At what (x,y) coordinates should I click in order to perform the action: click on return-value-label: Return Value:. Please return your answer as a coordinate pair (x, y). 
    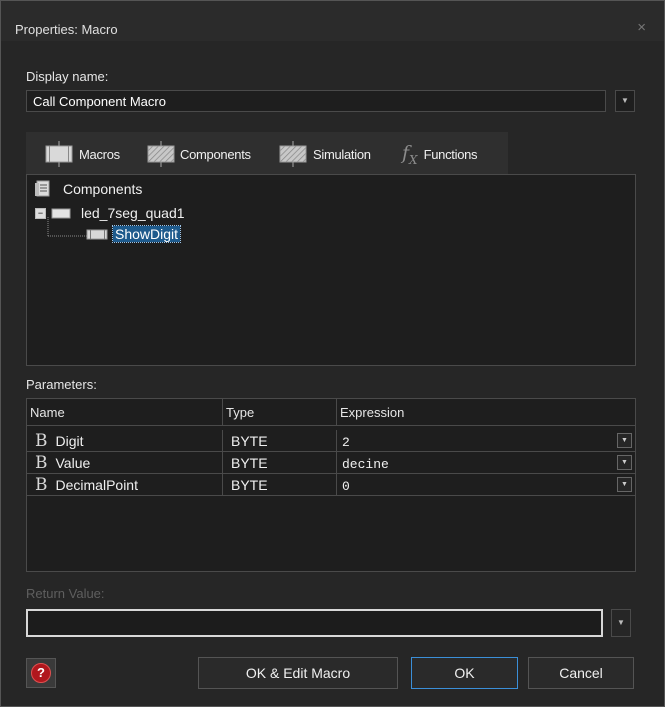
    Looking at the image, I should click on (65, 593).